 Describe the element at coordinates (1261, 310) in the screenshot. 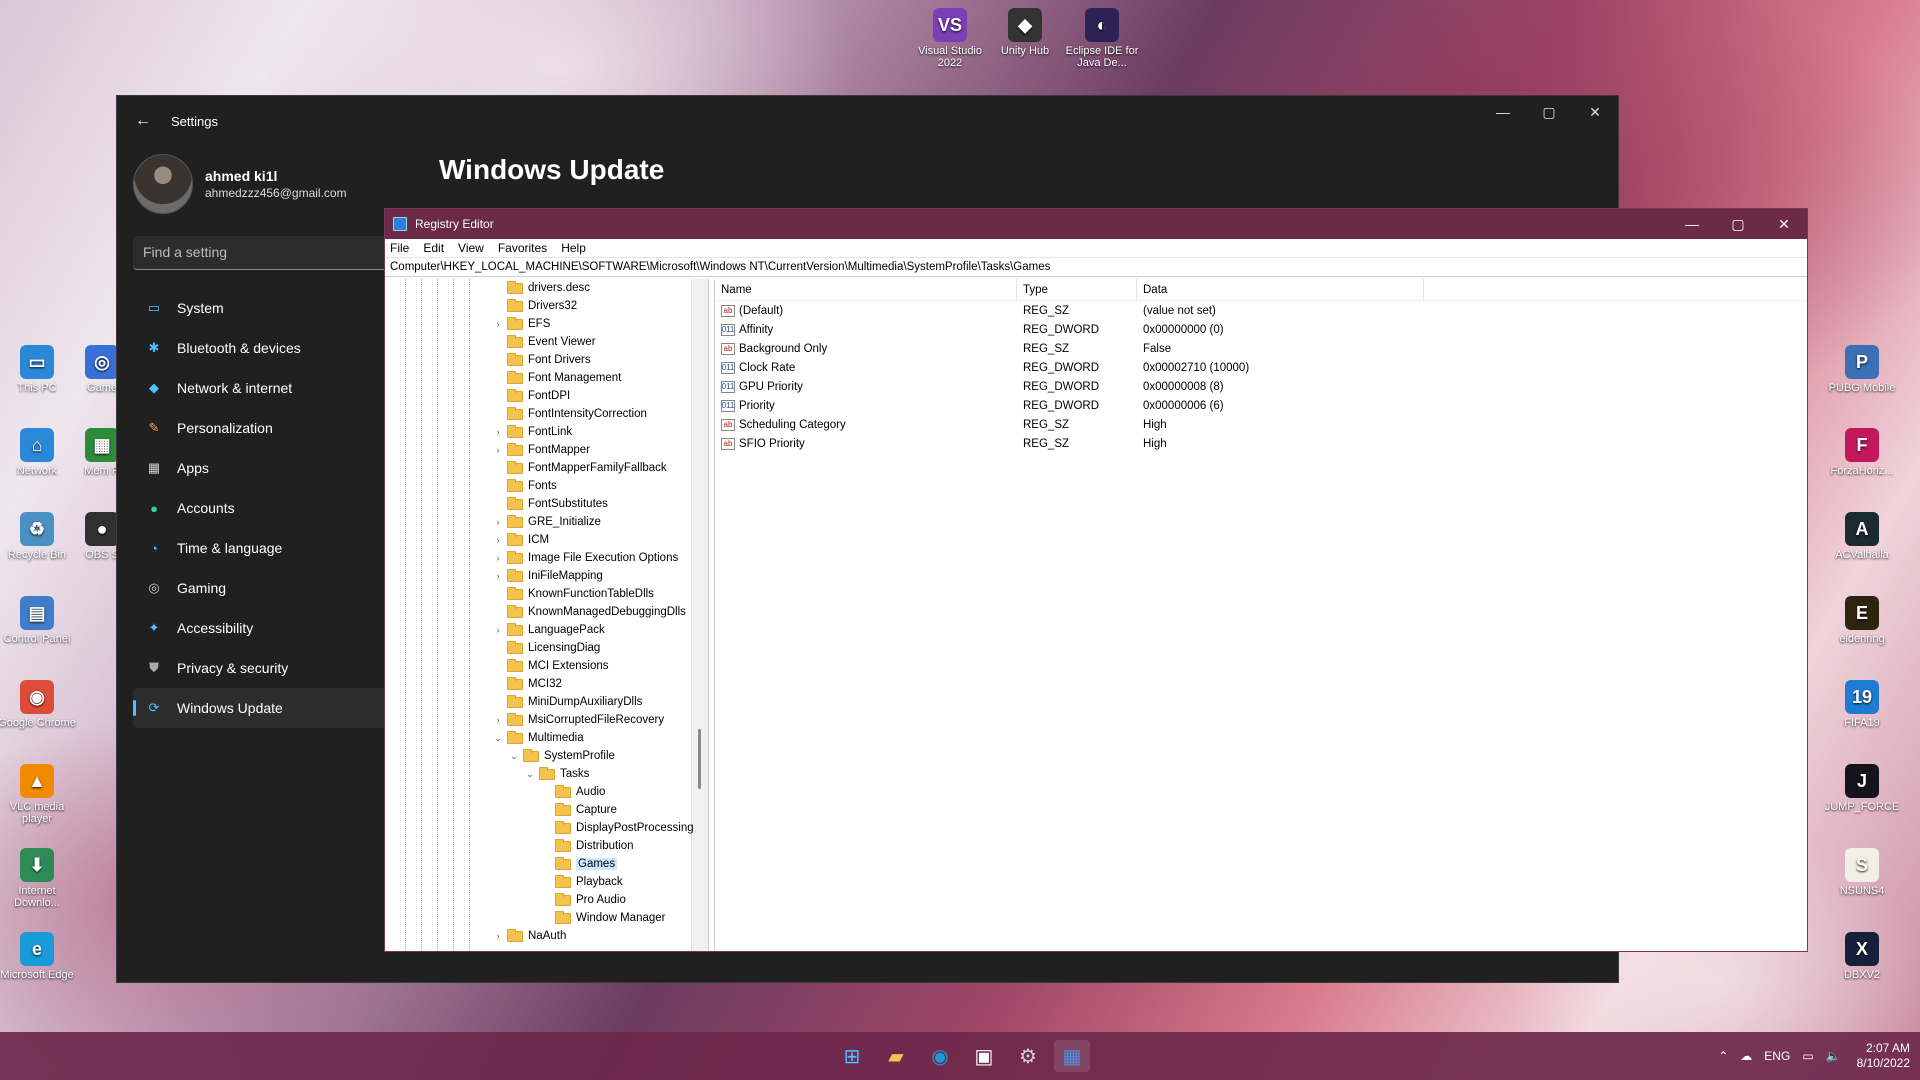

I see `value-row: ab (Default) REG_SZ (value not set)` at that location.